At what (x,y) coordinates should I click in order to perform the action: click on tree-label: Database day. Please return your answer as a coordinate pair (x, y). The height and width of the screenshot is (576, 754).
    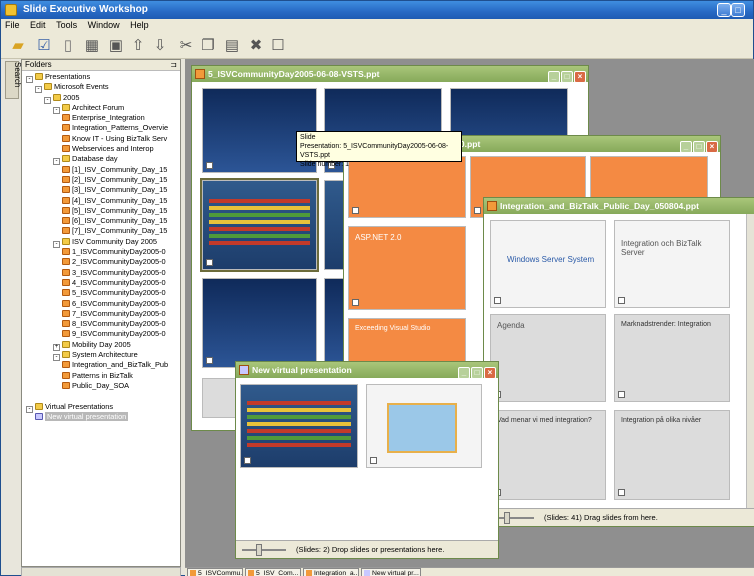
    Looking at the image, I should click on (95, 159).